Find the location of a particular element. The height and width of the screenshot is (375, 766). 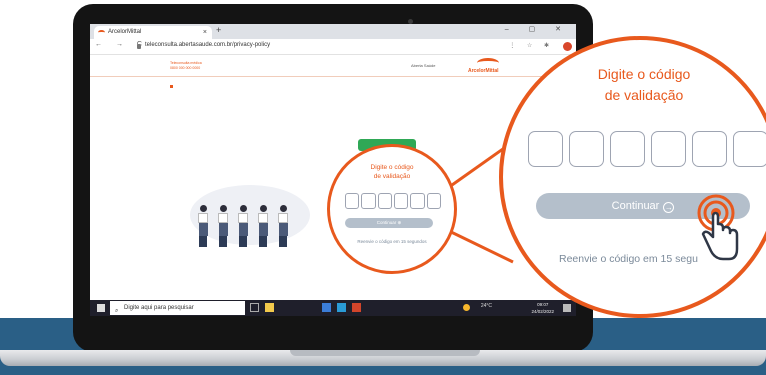

clock-time: 09:07 is located at coordinates (543, 304).